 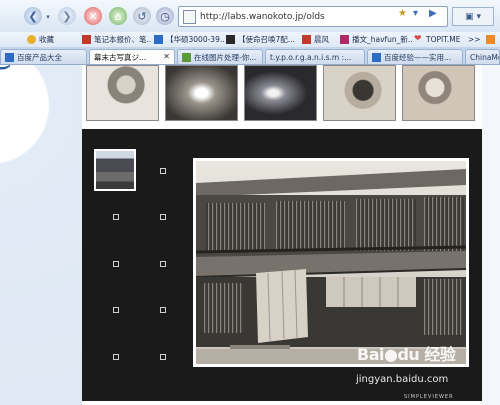 What do you see at coordinates (433, 13) in the screenshot?
I see `go-arrow-icon: ▶` at bounding box center [433, 13].